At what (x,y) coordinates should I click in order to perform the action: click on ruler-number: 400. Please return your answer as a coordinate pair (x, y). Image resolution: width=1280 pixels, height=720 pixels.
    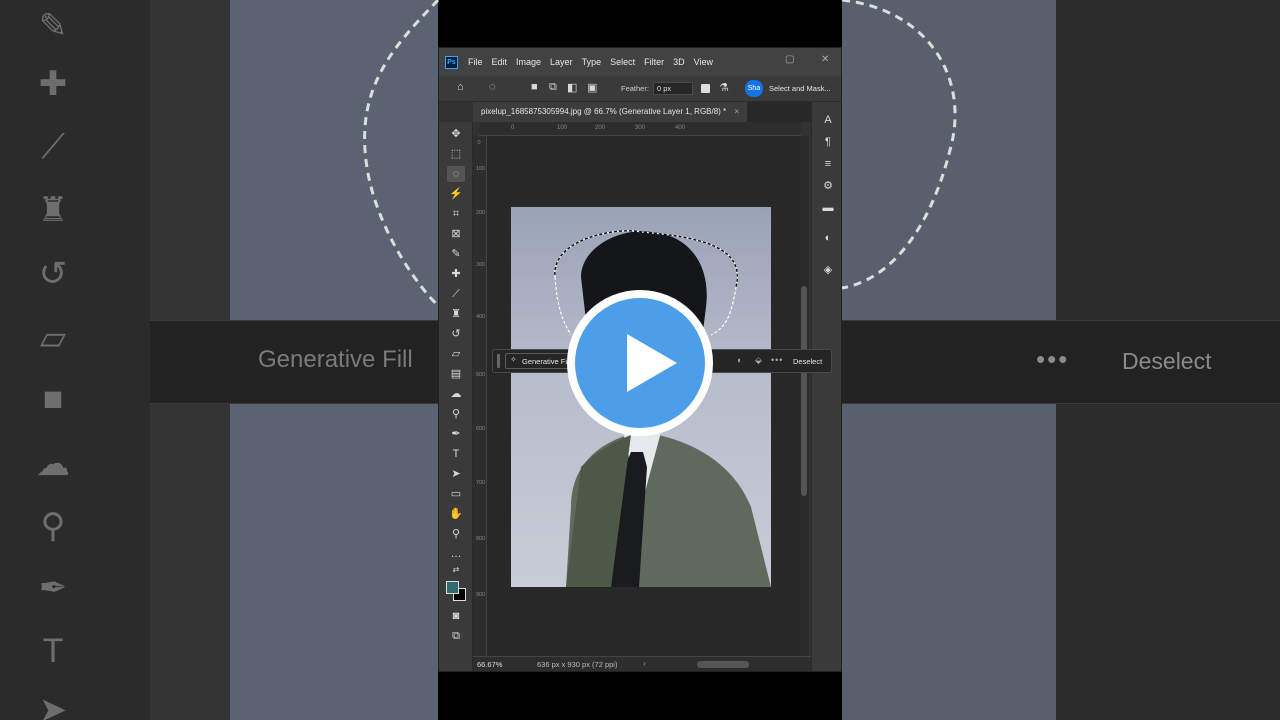
    Looking at the image, I should click on (680, 128).